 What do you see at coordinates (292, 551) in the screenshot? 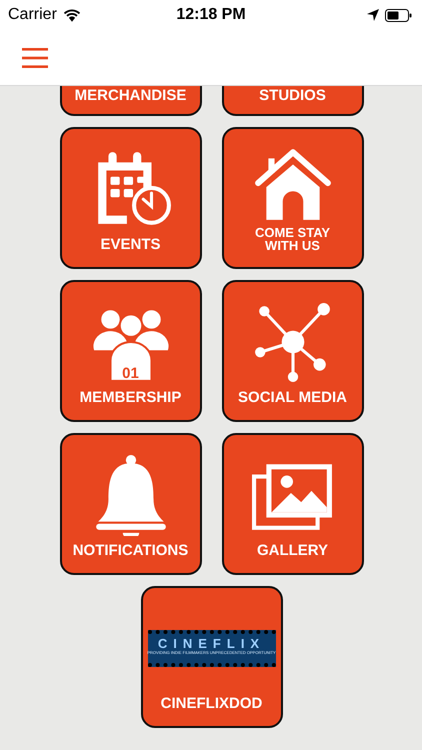
I see `tile-label: GALLERY` at bounding box center [292, 551].